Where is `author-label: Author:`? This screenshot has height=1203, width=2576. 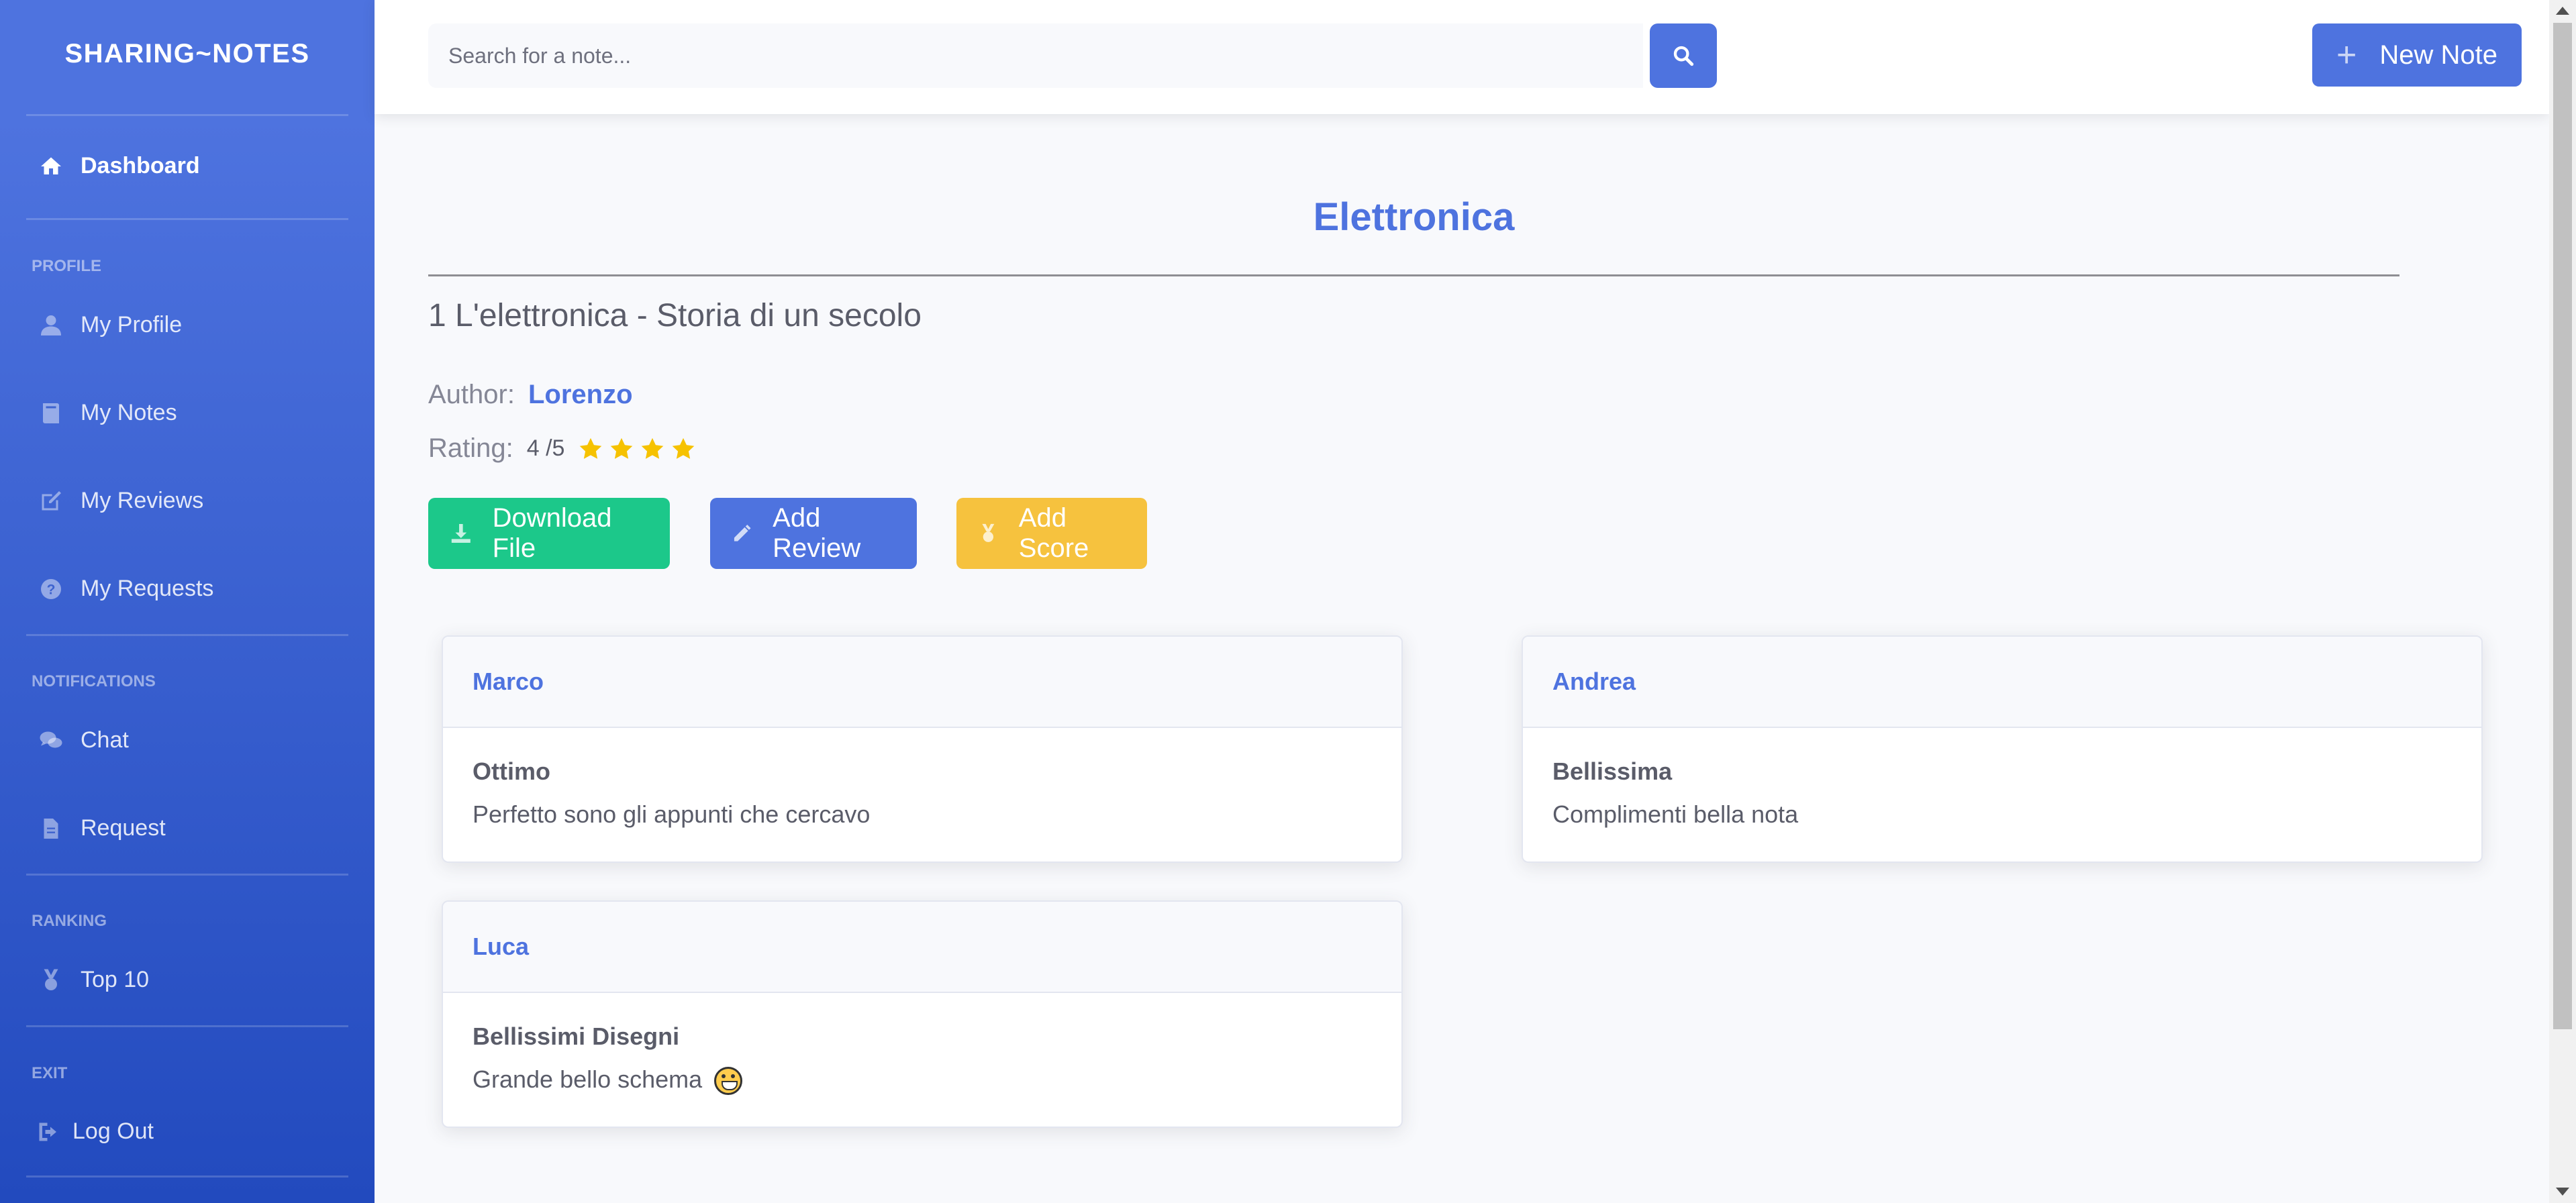 author-label: Author: is located at coordinates (471, 394).